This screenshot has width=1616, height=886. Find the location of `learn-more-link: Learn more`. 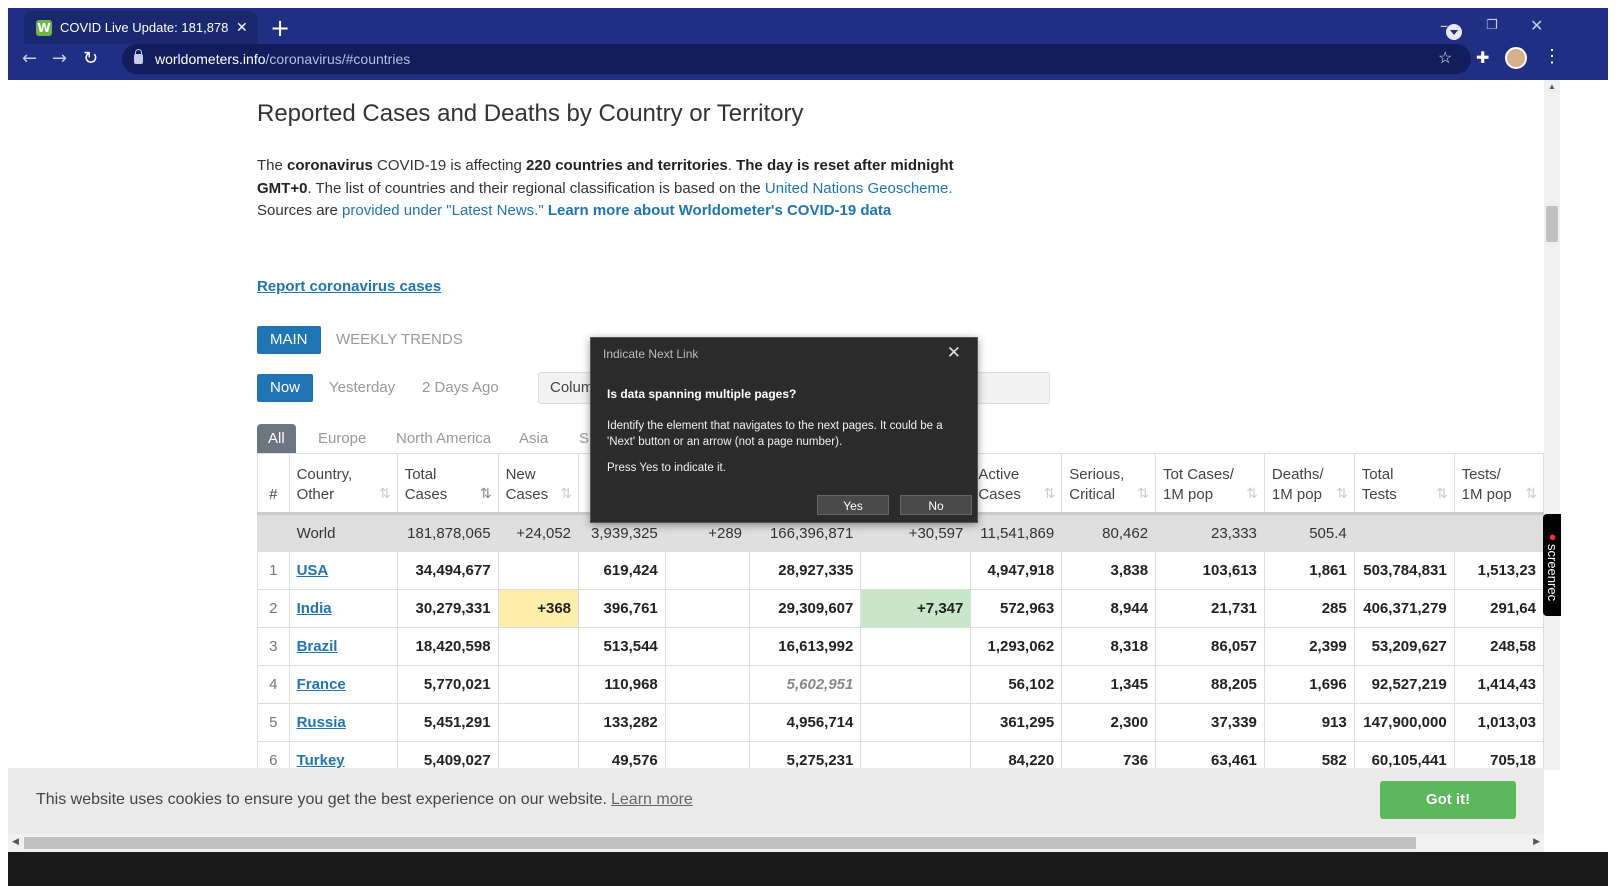

learn-more-link: Learn more is located at coordinates (652, 799).